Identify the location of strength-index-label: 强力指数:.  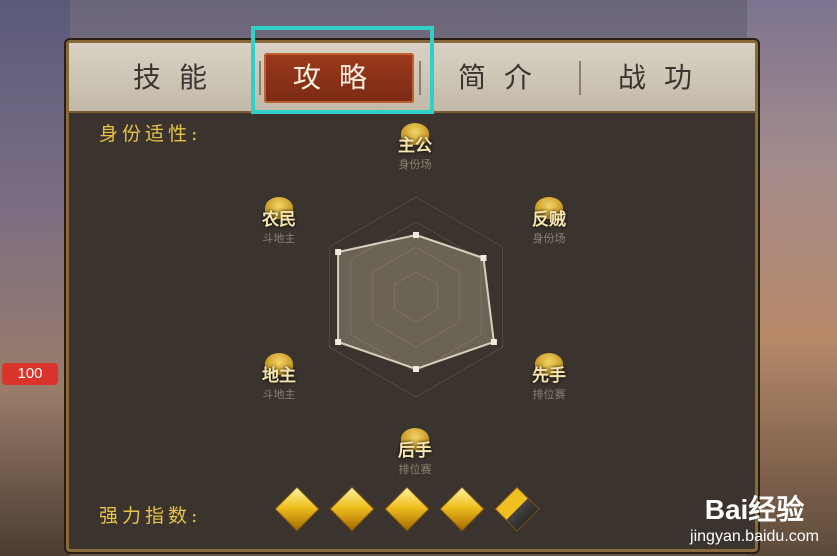
(150, 516).